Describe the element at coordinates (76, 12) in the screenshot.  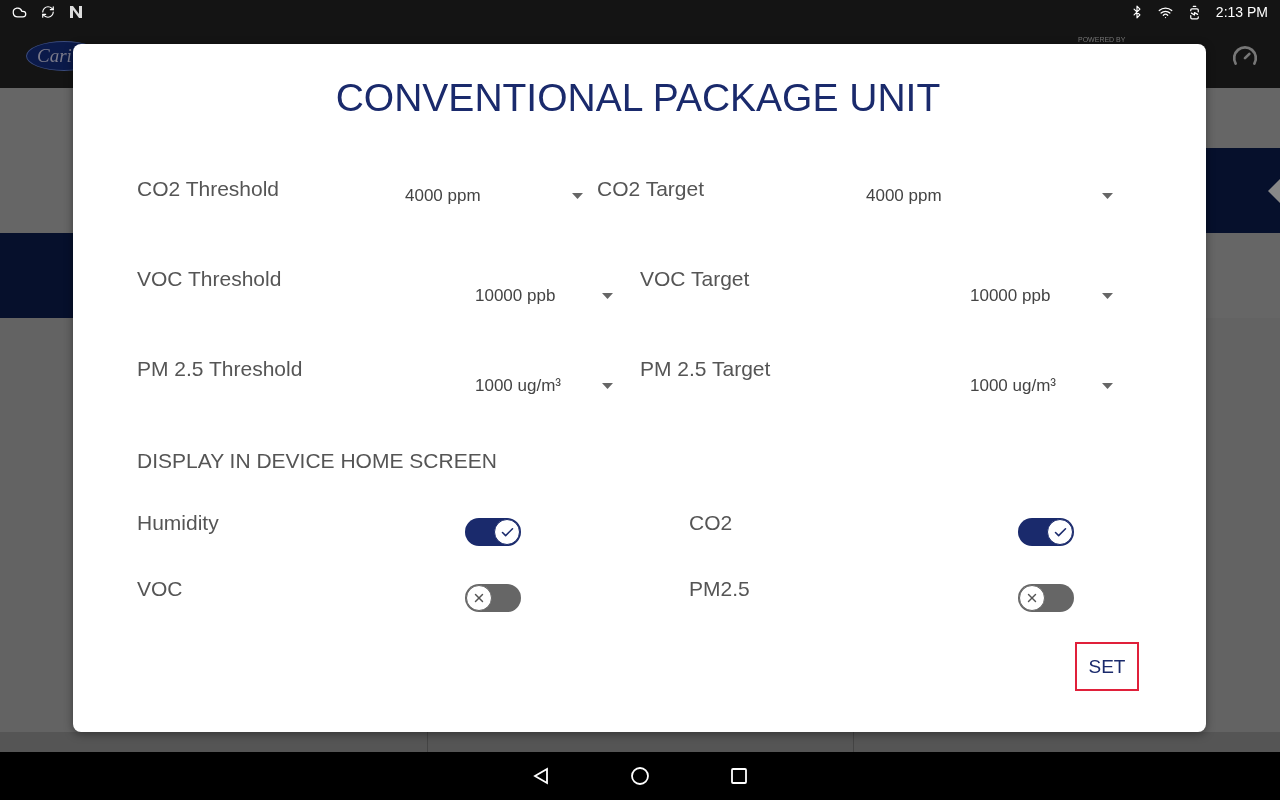
I see `n-icon` at that location.